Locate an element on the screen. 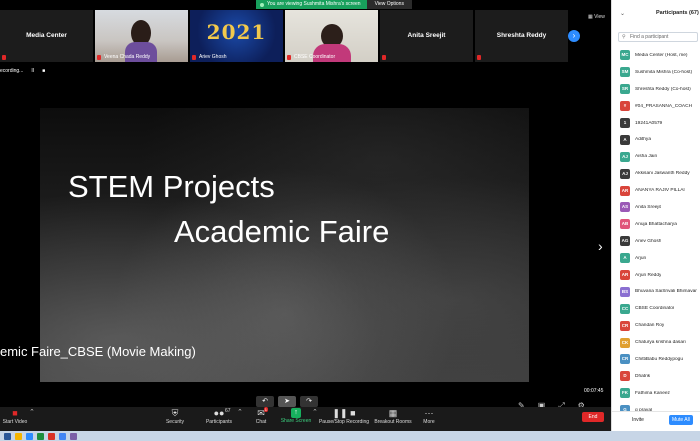  participant-item: A Arjun is located at coordinates (656, 258).